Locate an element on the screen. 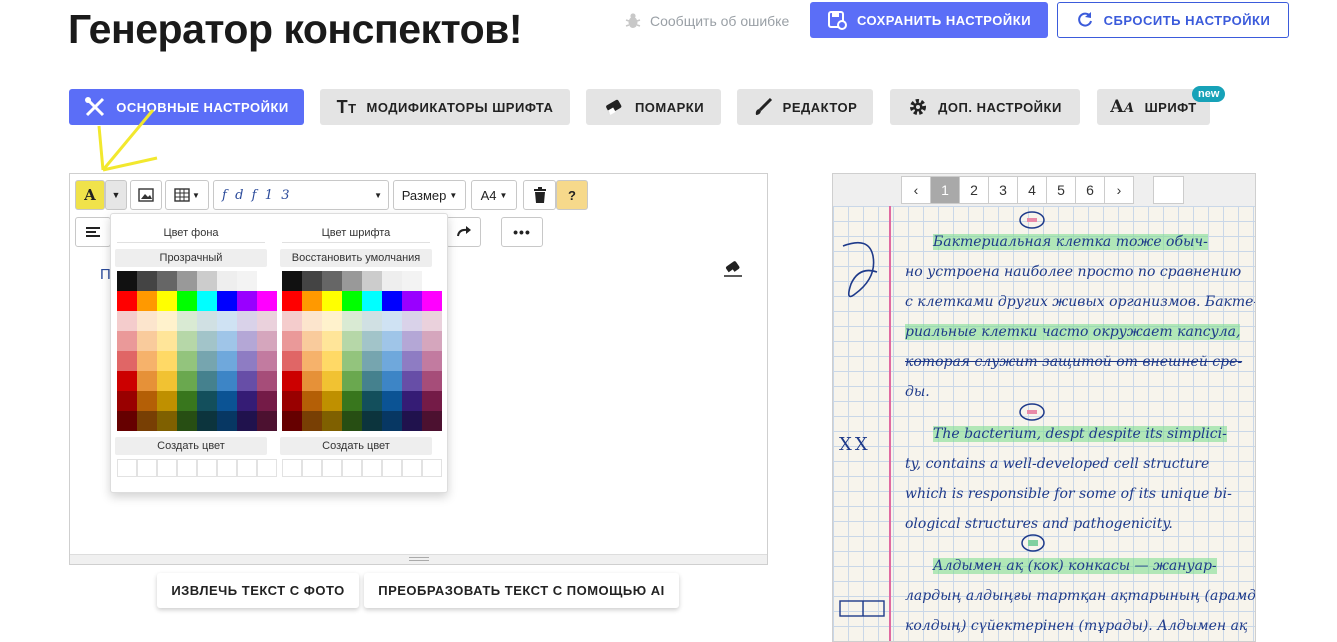 The width and height of the screenshot is (1337, 642). restore-defaults-button: Восстановить умолчания is located at coordinates (356, 258).